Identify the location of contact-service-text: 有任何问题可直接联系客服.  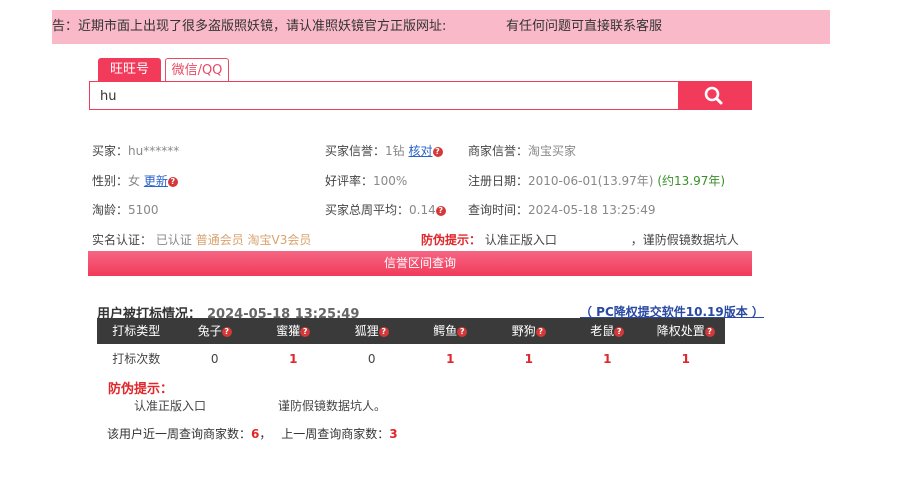
(584, 27).